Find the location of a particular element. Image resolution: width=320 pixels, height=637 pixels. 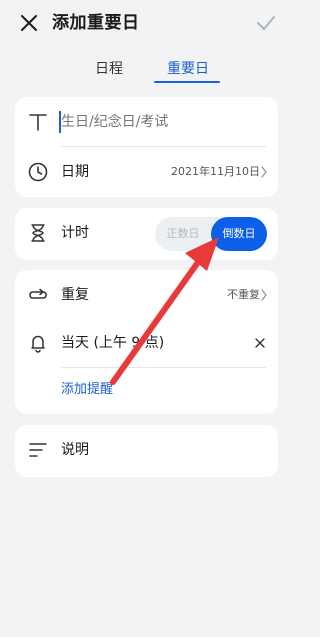

check-icon is located at coordinates (266, 23).